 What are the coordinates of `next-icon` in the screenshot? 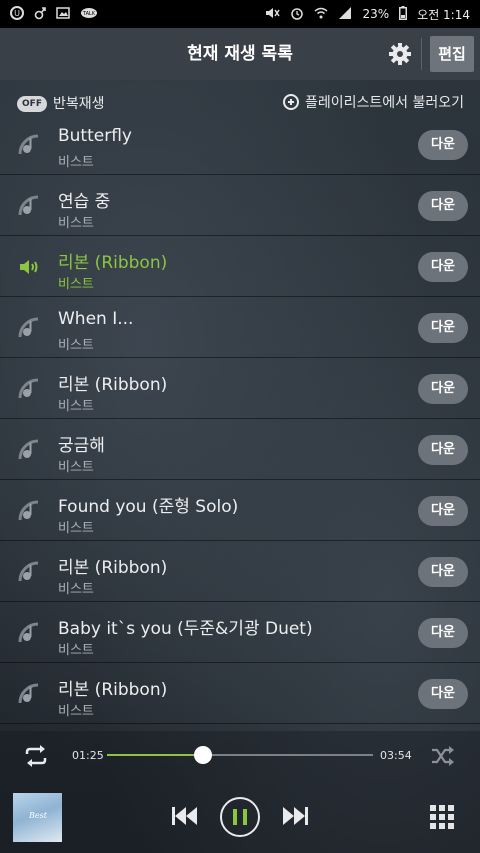 It's located at (295, 816).